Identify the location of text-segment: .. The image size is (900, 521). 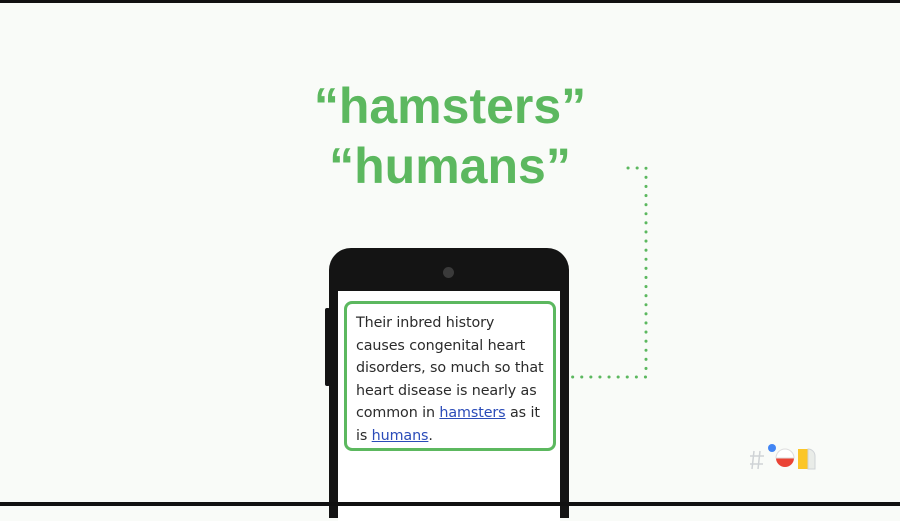
(430, 435).